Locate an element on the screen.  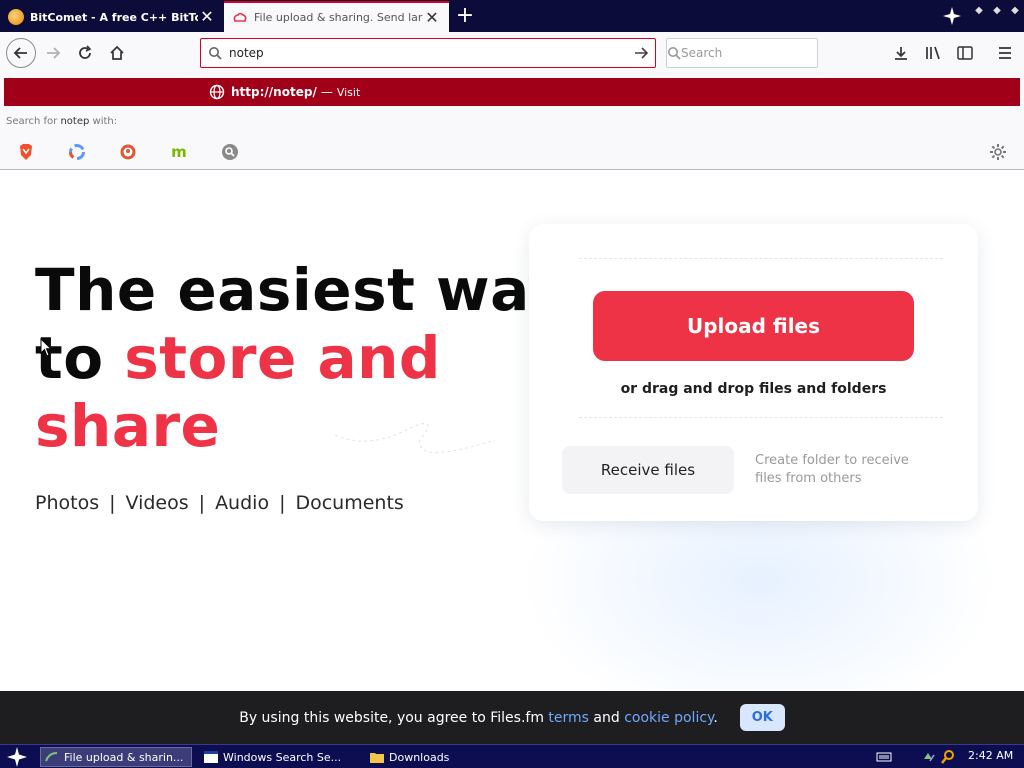
forward-button is located at coordinates (53, 53).